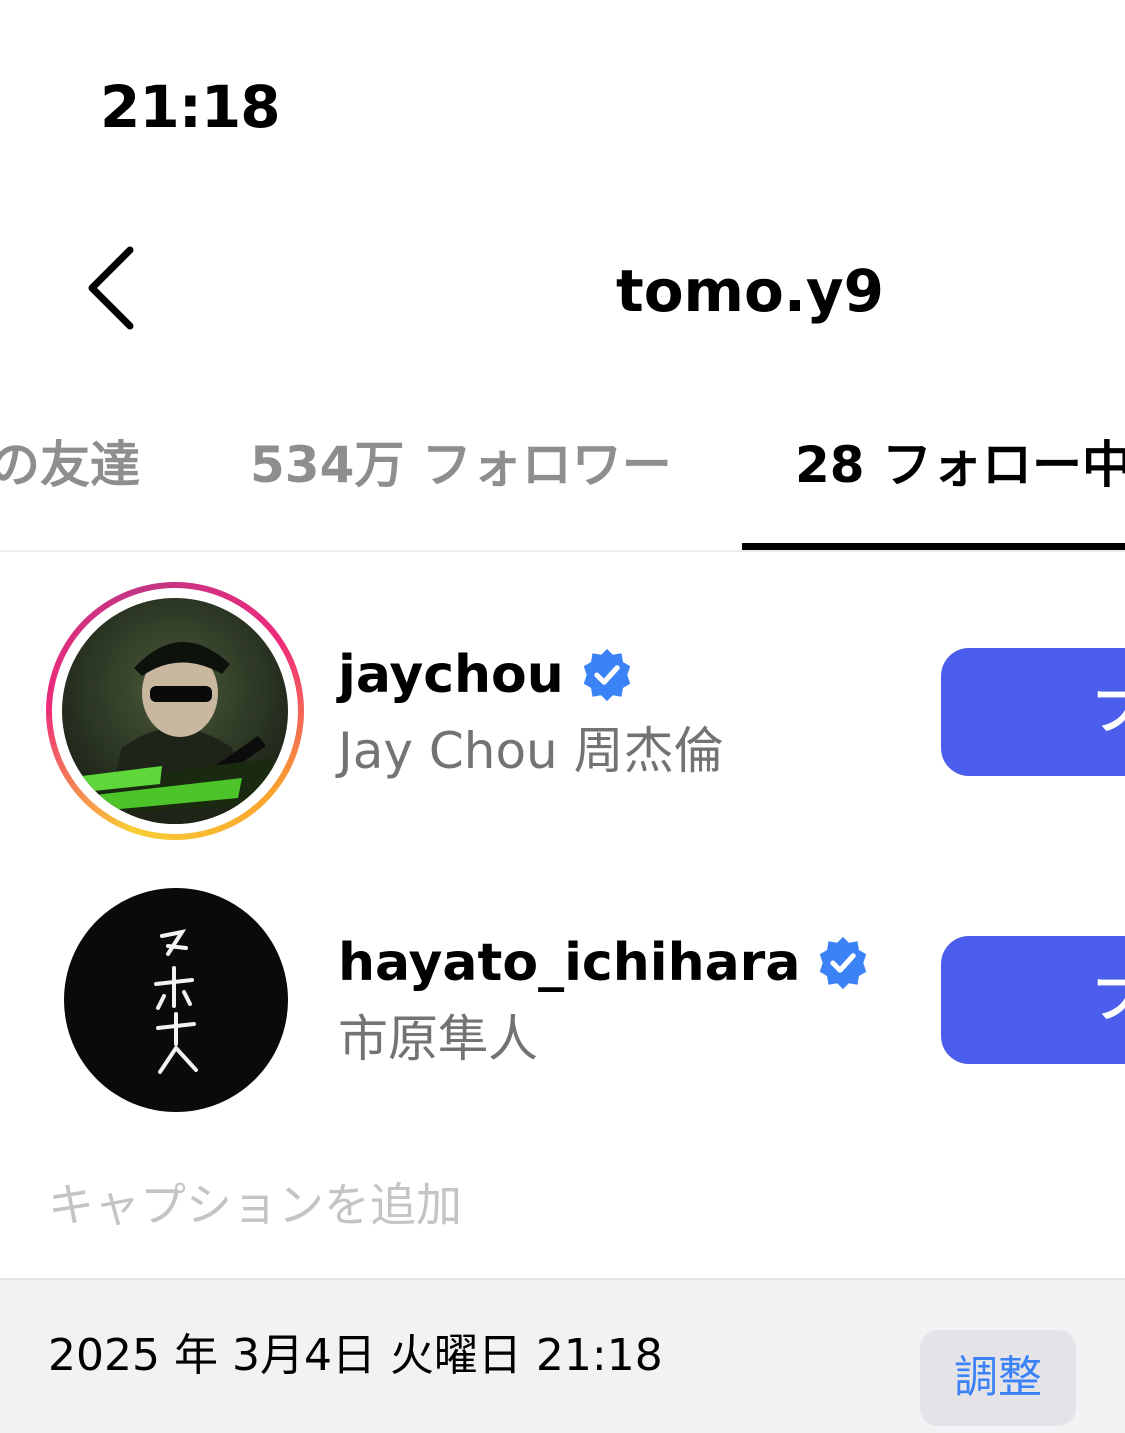  I want to click on calligraphy-logo-icon, so click(176, 1001).